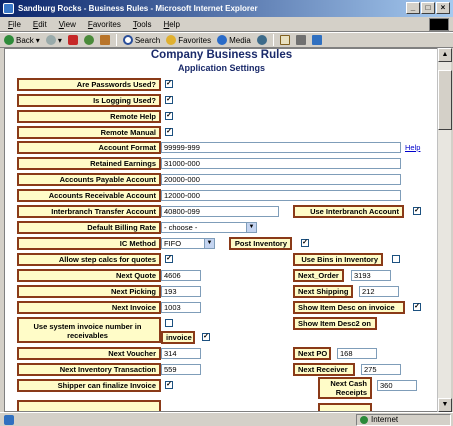  What do you see at coordinates (403, 420) in the screenshot?
I see `security-zone: Internet` at bounding box center [403, 420].